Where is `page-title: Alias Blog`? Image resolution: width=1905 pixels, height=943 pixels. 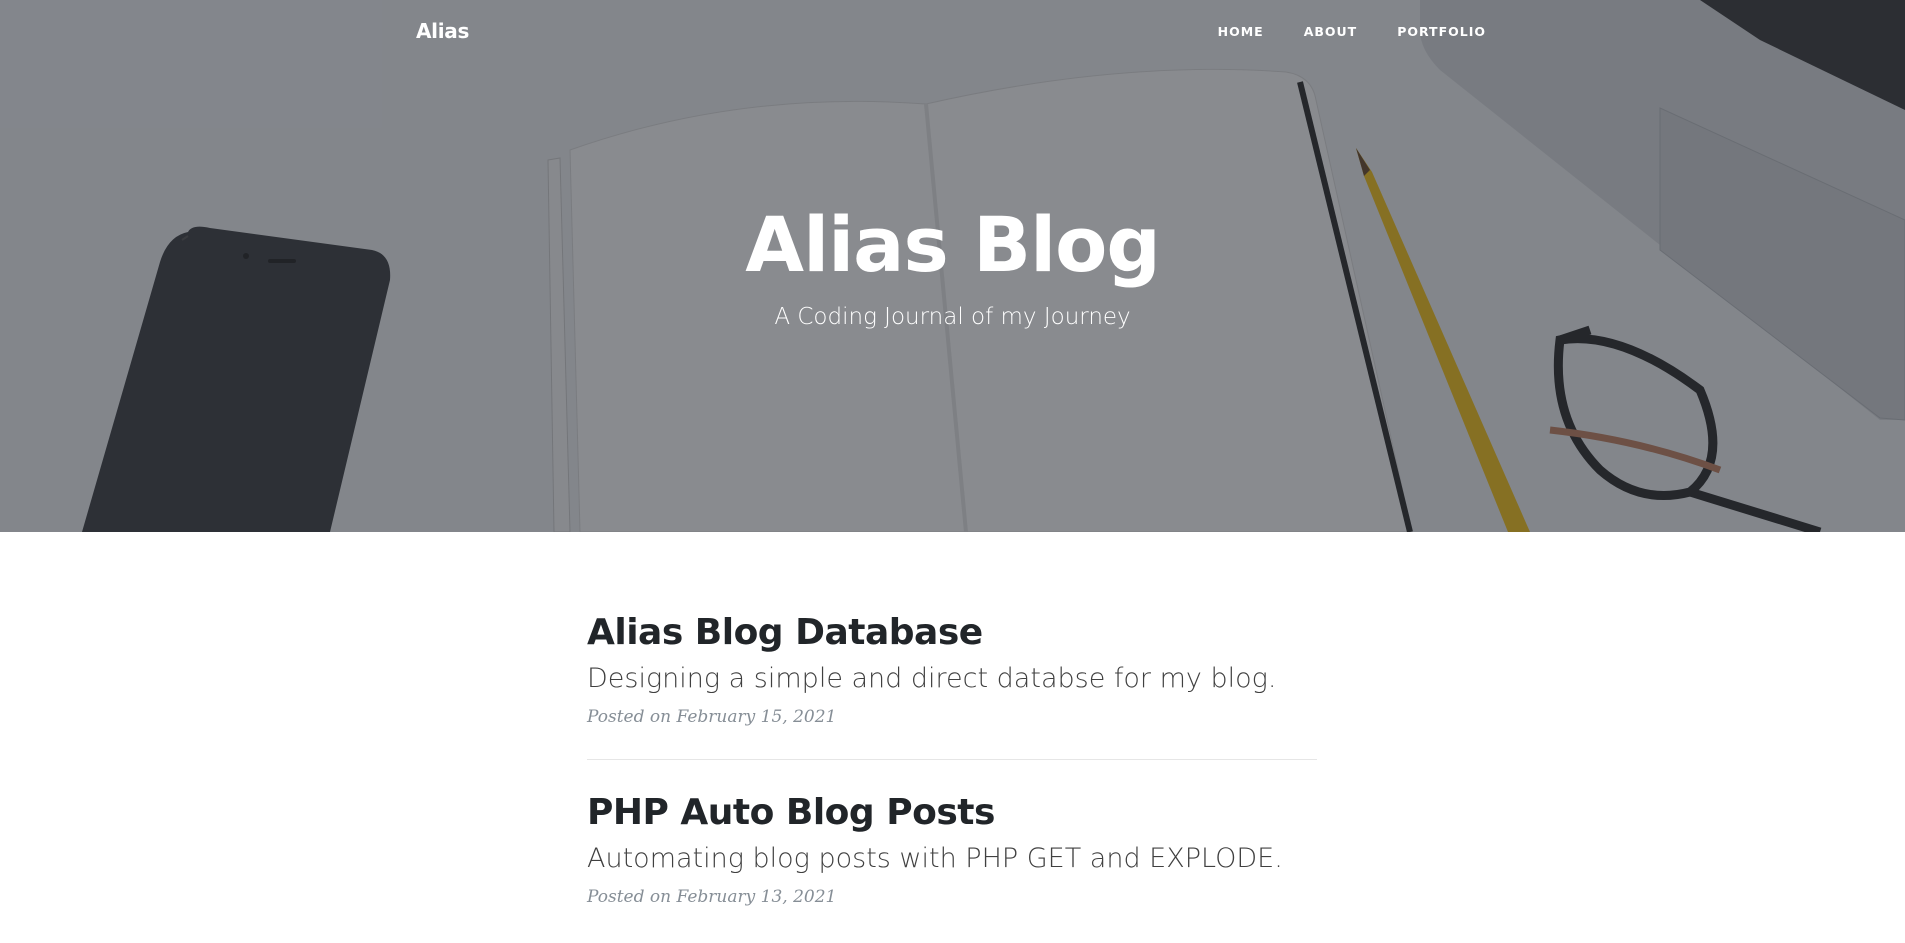
page-title: Alias Blog is located at coordinates (953, 244).